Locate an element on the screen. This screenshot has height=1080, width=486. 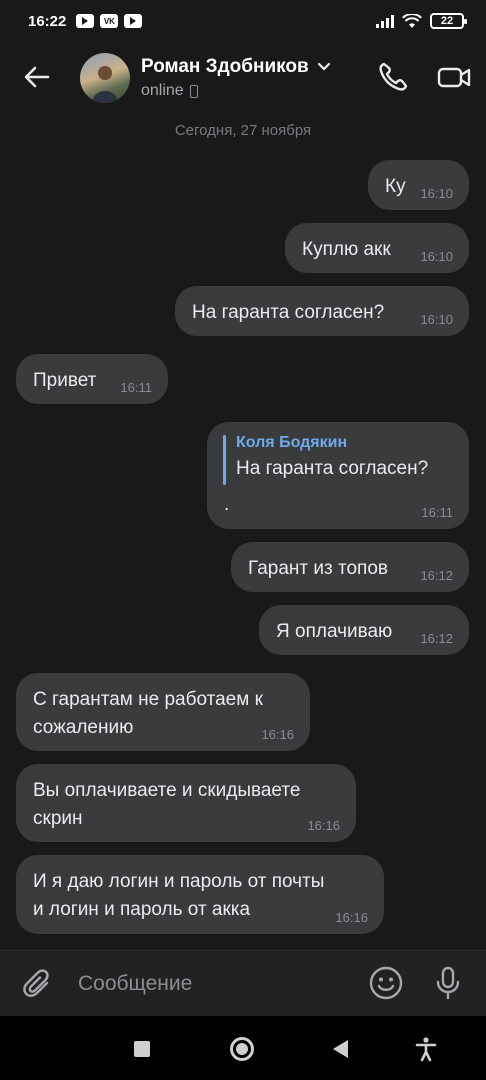
message-text-line: скрин is located at coordinates (58, 818).